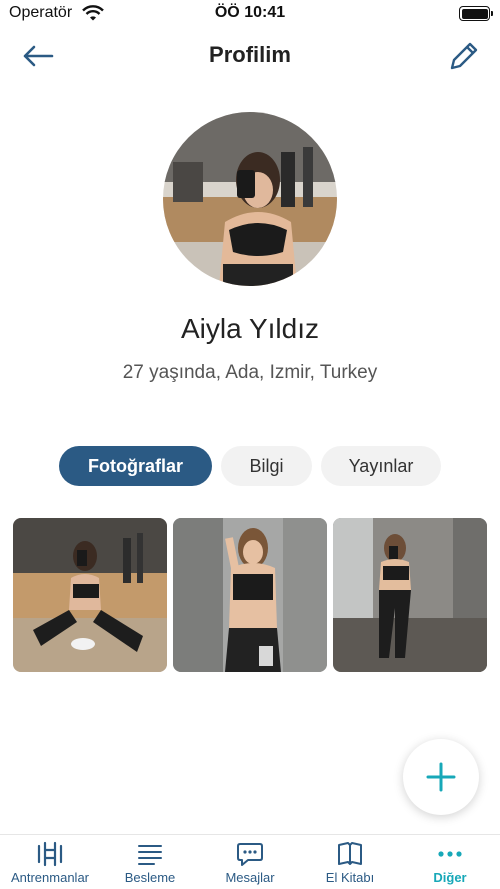 The width and height of the screenshot is (500, 889). I want to click on avatar-photo, so click(250, 199).